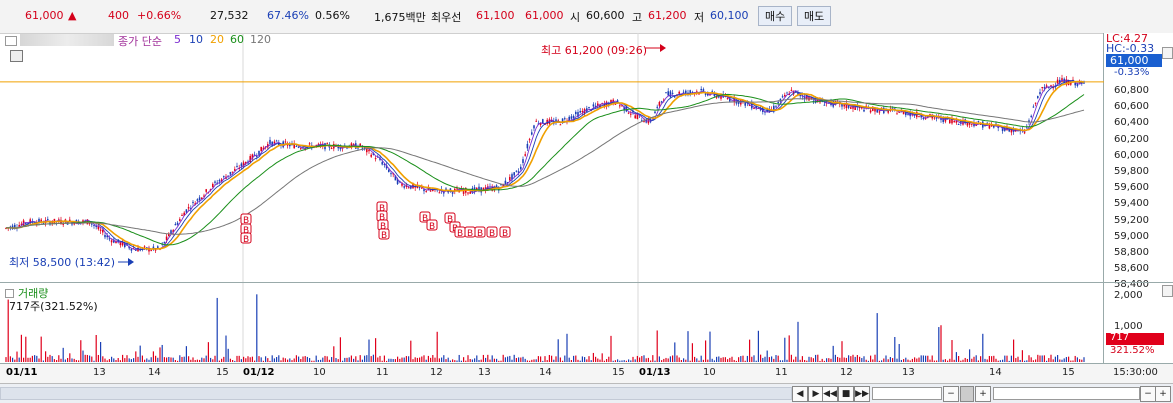 The height and width of the screenshot is (403, 1173). I want to click on x-label: 12, so click(436, 372).